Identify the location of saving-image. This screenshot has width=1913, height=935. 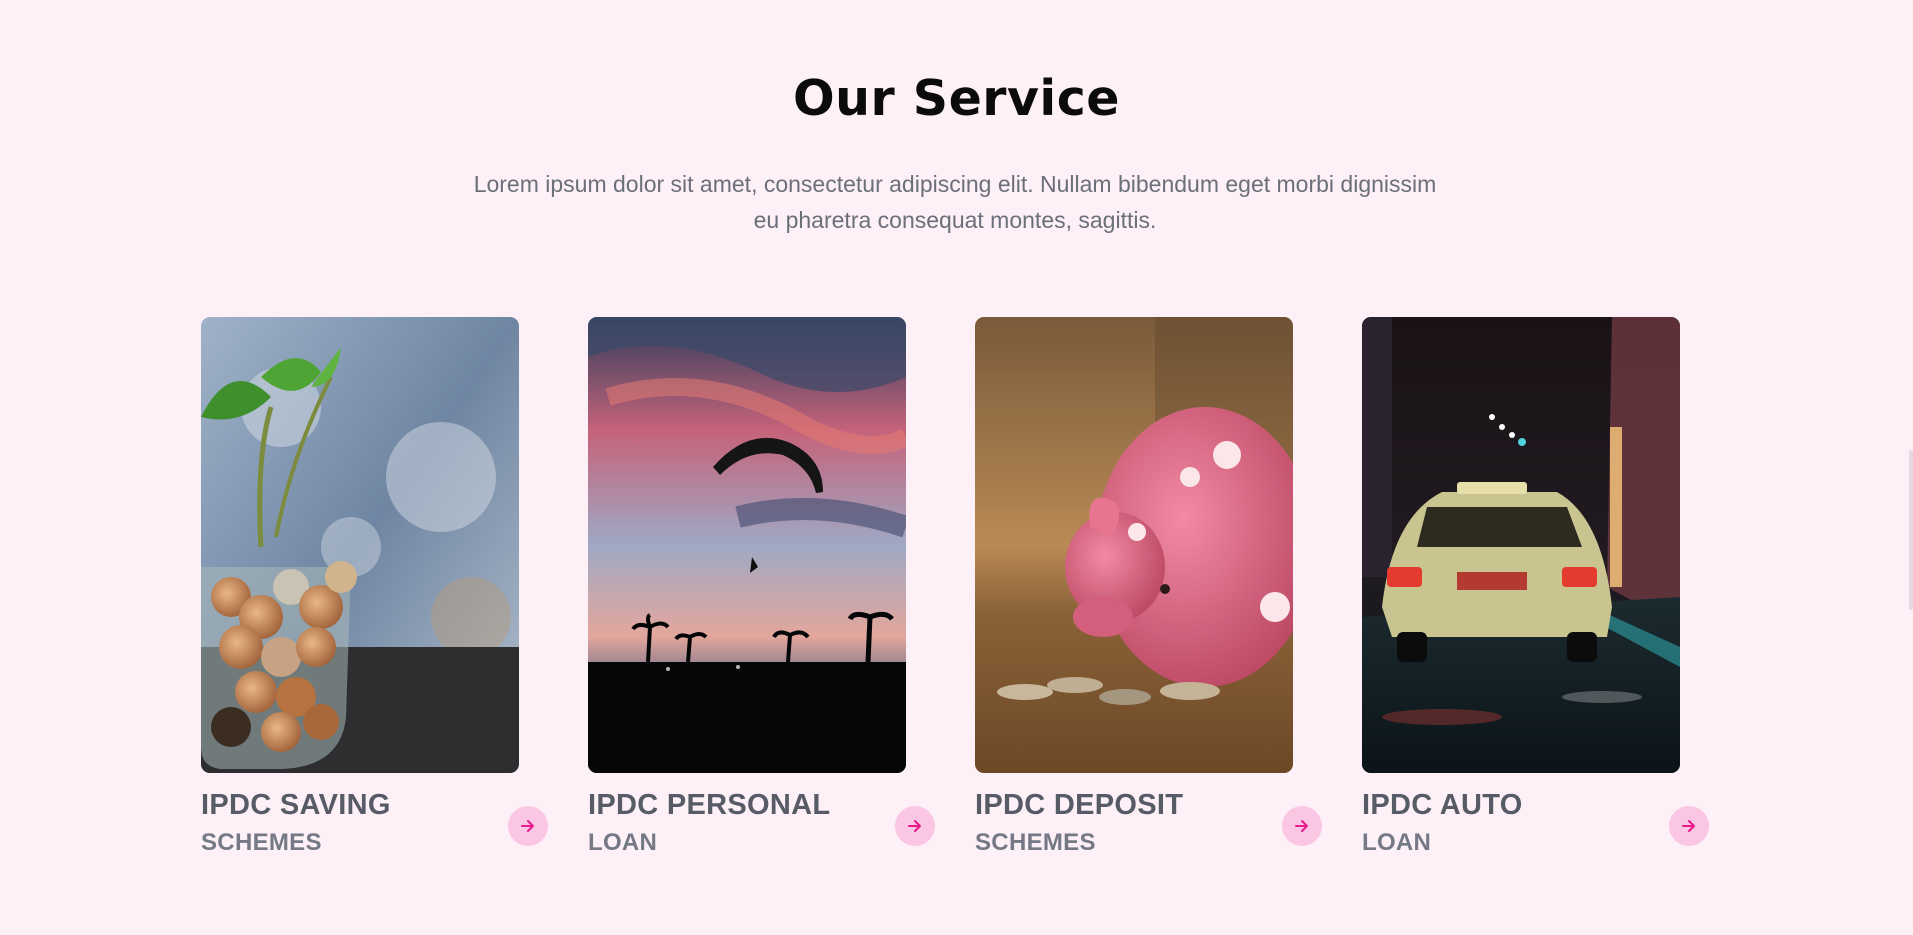
(360, 545).